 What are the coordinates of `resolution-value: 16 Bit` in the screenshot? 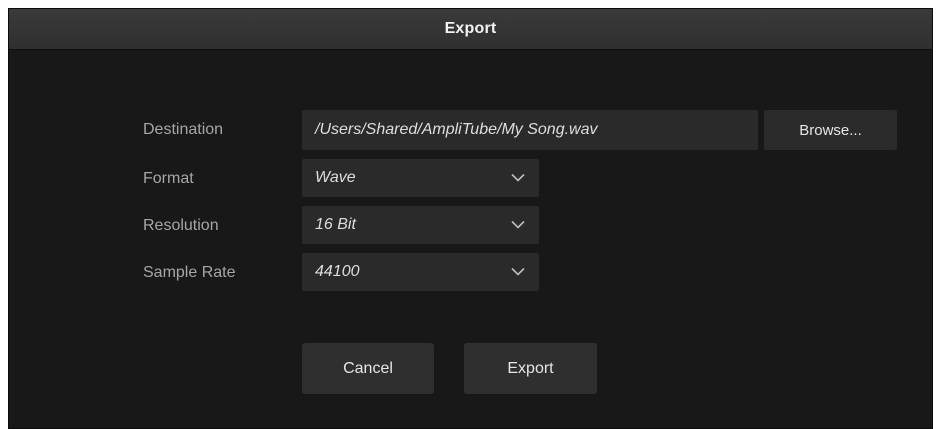 It's located at (335, 224).